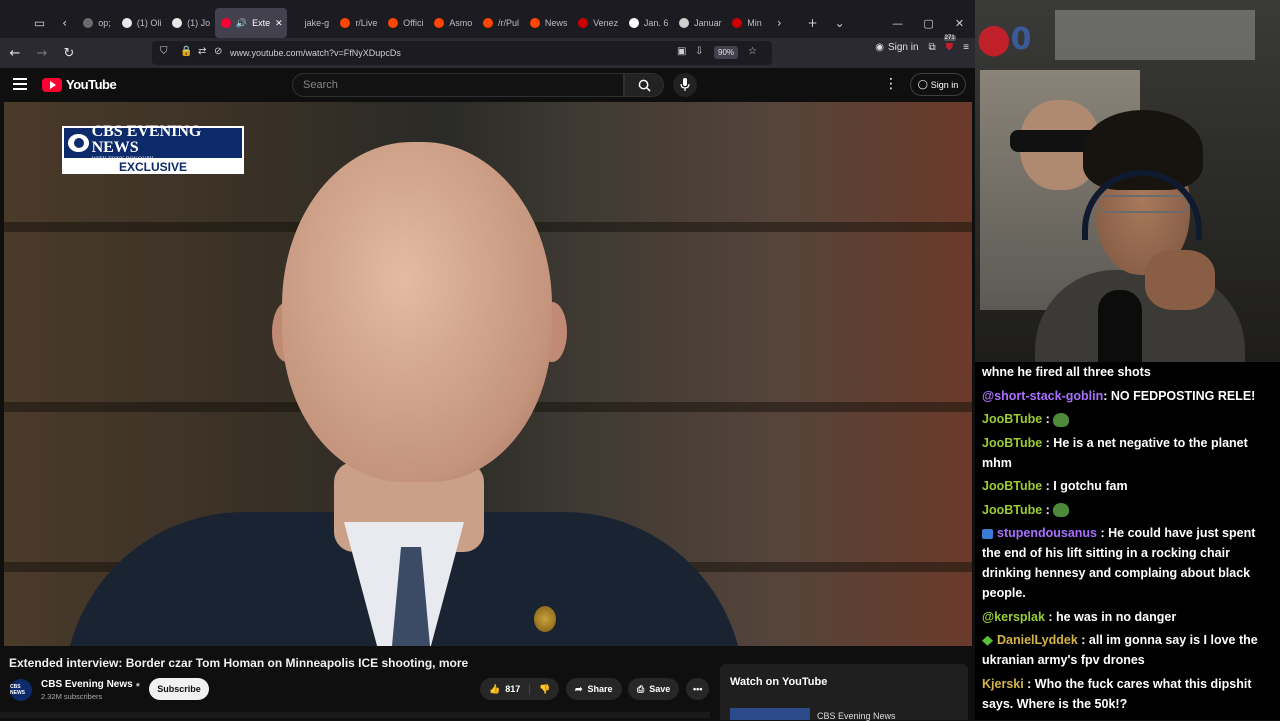  I want to click on channel-name: CBS Evening News ●, so click(90, 684).